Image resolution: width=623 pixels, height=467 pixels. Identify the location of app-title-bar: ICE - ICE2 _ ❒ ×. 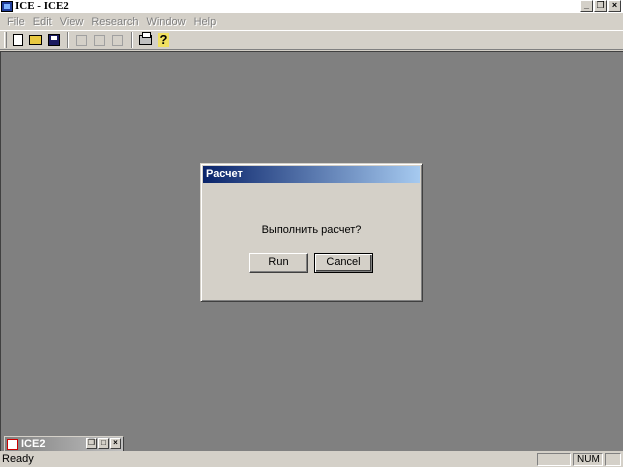
(311, 6).